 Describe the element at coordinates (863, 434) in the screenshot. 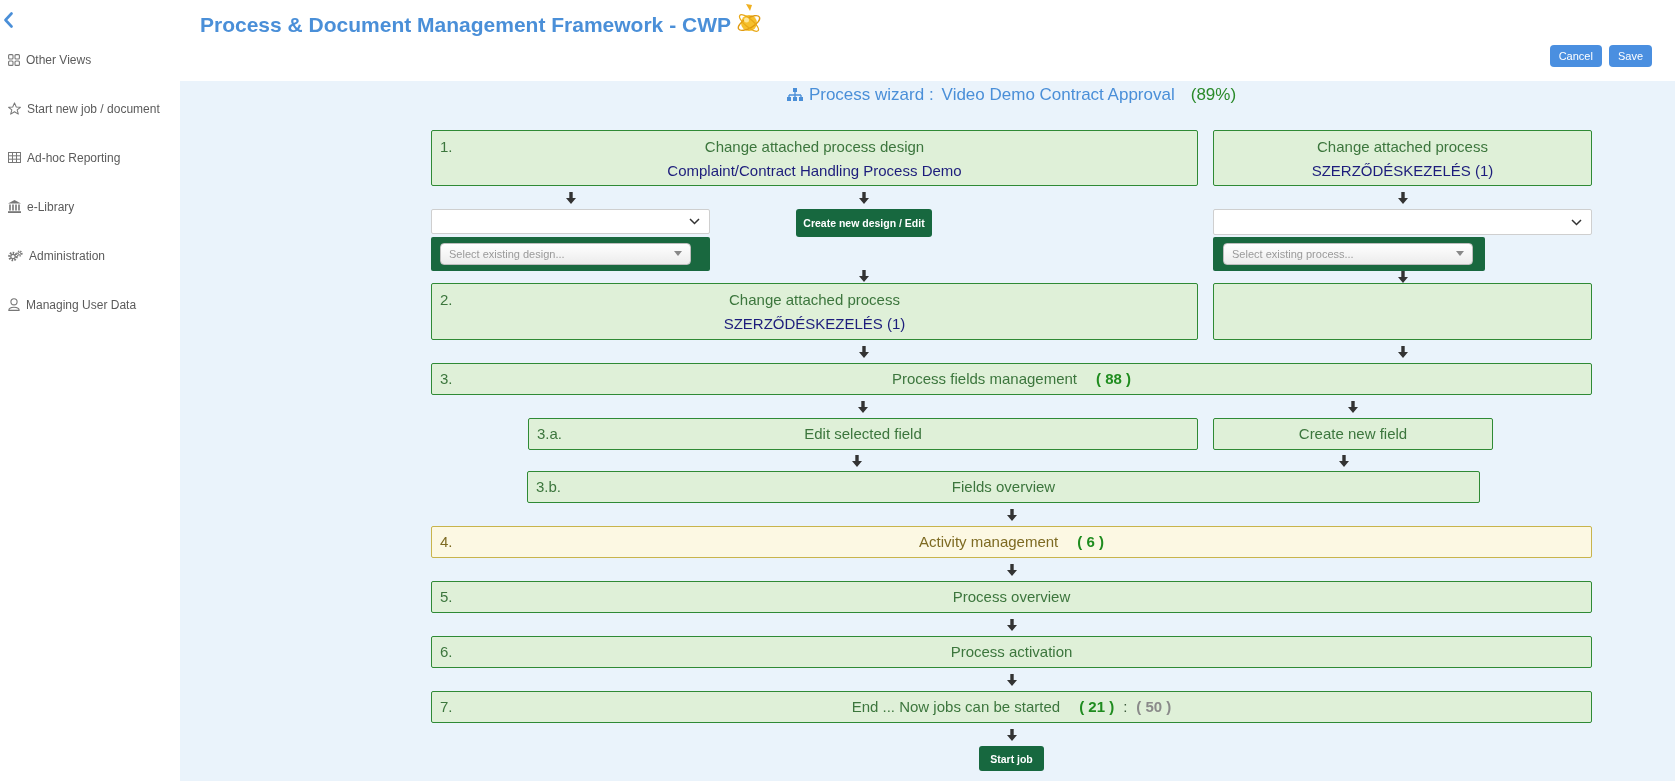

I see `step-title: Edit selected field` at that location.